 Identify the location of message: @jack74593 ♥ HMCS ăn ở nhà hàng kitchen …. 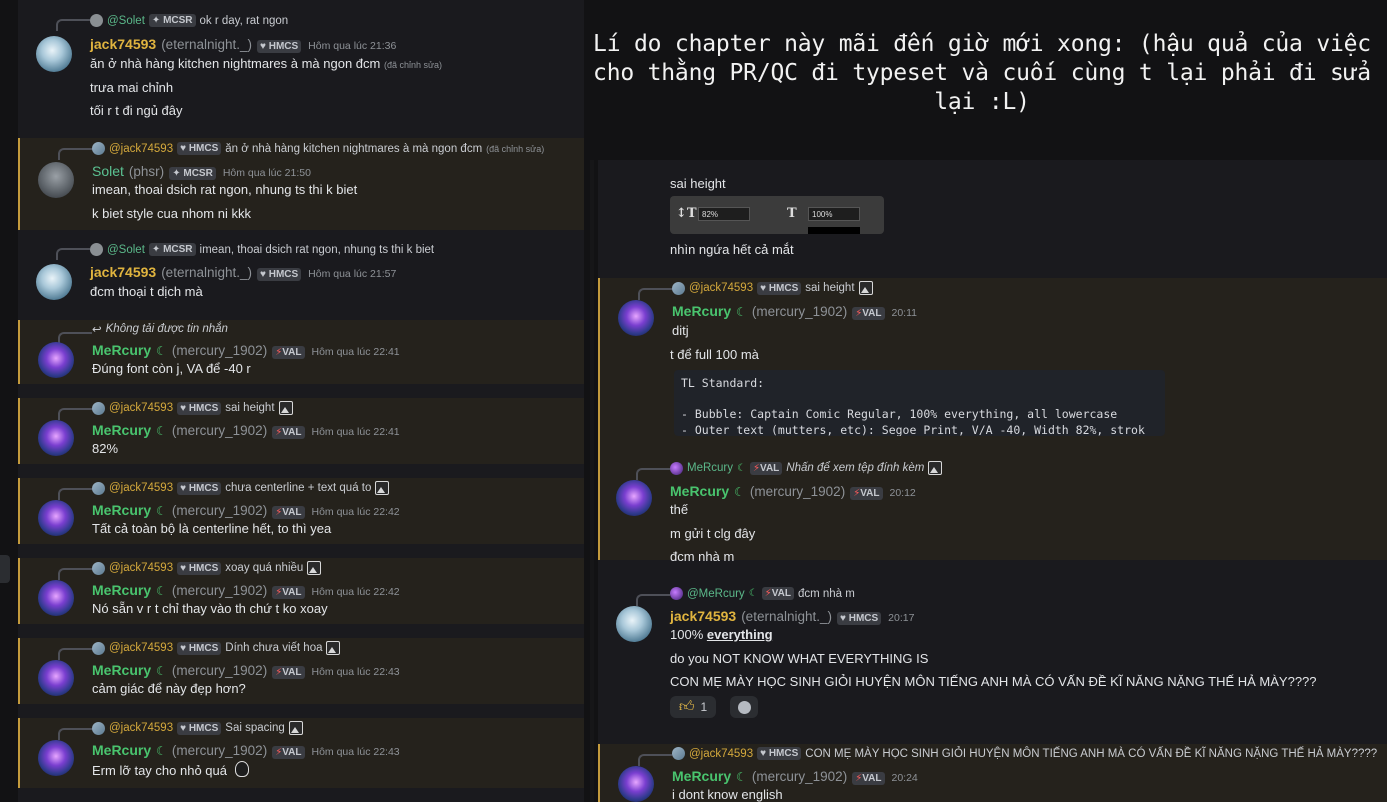
(301, 184).